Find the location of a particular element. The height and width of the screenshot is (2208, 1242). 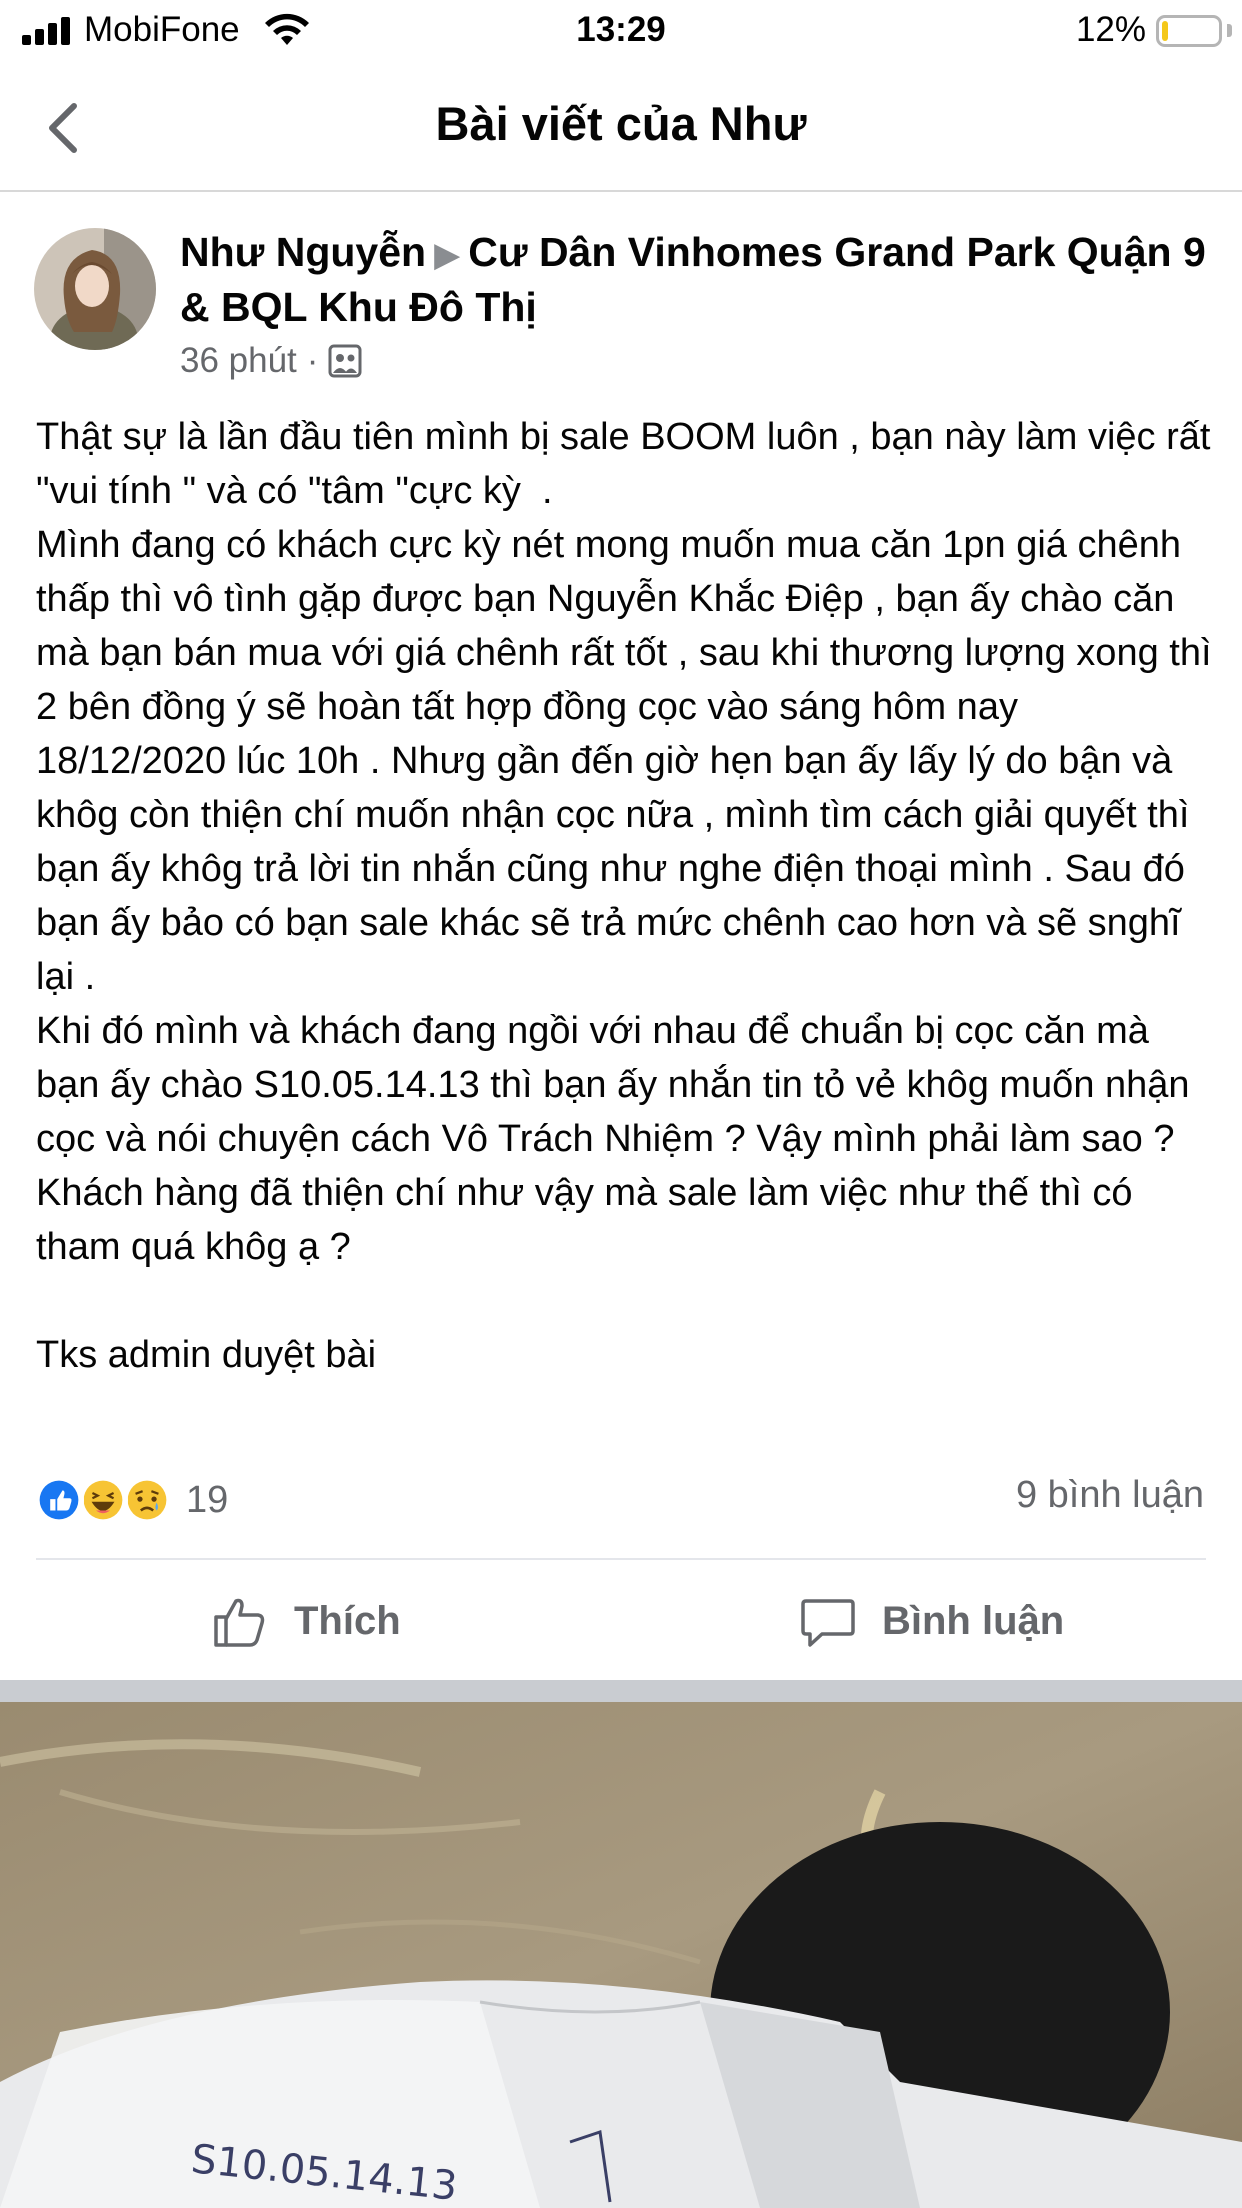

clock: 13:29 is located at coordinates (621, 29).